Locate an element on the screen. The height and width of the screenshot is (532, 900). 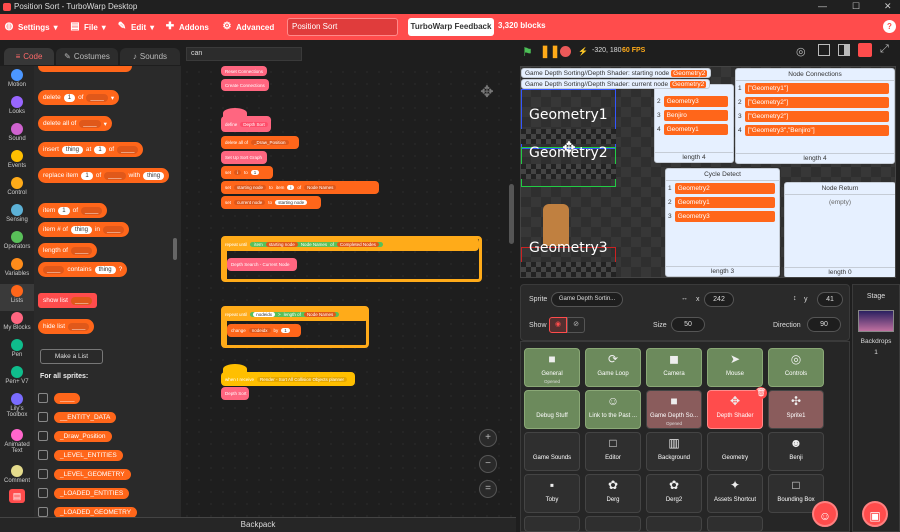
category-events: Events is located at coordinates (17, 162).